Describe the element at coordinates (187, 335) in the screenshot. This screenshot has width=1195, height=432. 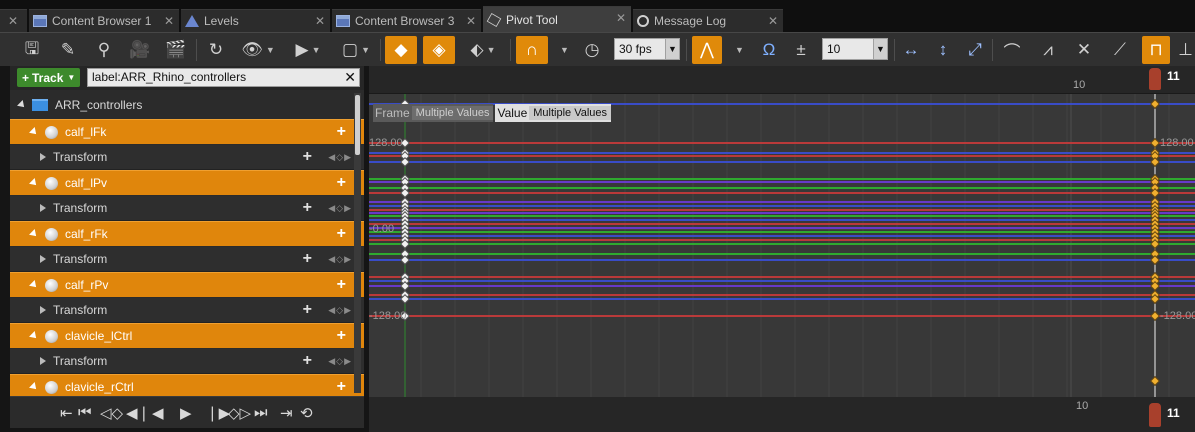
I see `track-row-clavicle-lctrl: clavicle_lCtrl +` at that location.